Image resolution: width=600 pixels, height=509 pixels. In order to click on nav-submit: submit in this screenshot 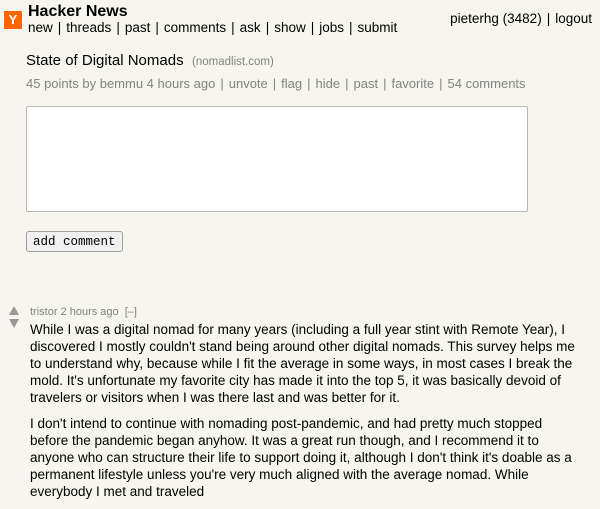, I will do `click(378, 27)`.